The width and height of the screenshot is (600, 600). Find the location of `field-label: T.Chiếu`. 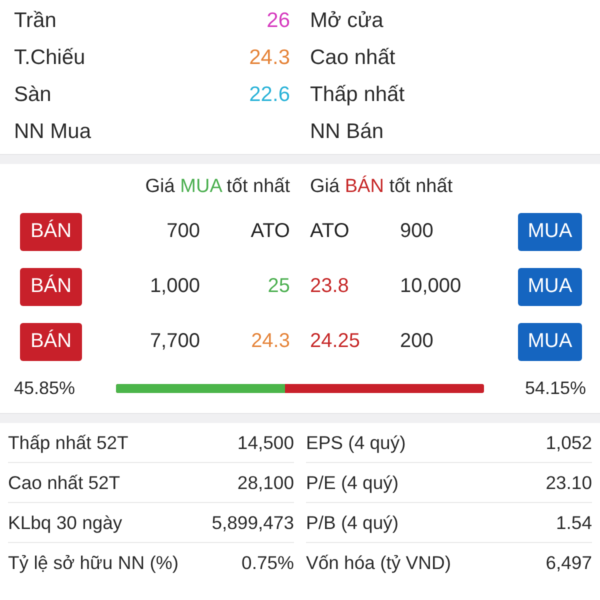

field-label: T.Chiếu is located at coordinates (50, 58).